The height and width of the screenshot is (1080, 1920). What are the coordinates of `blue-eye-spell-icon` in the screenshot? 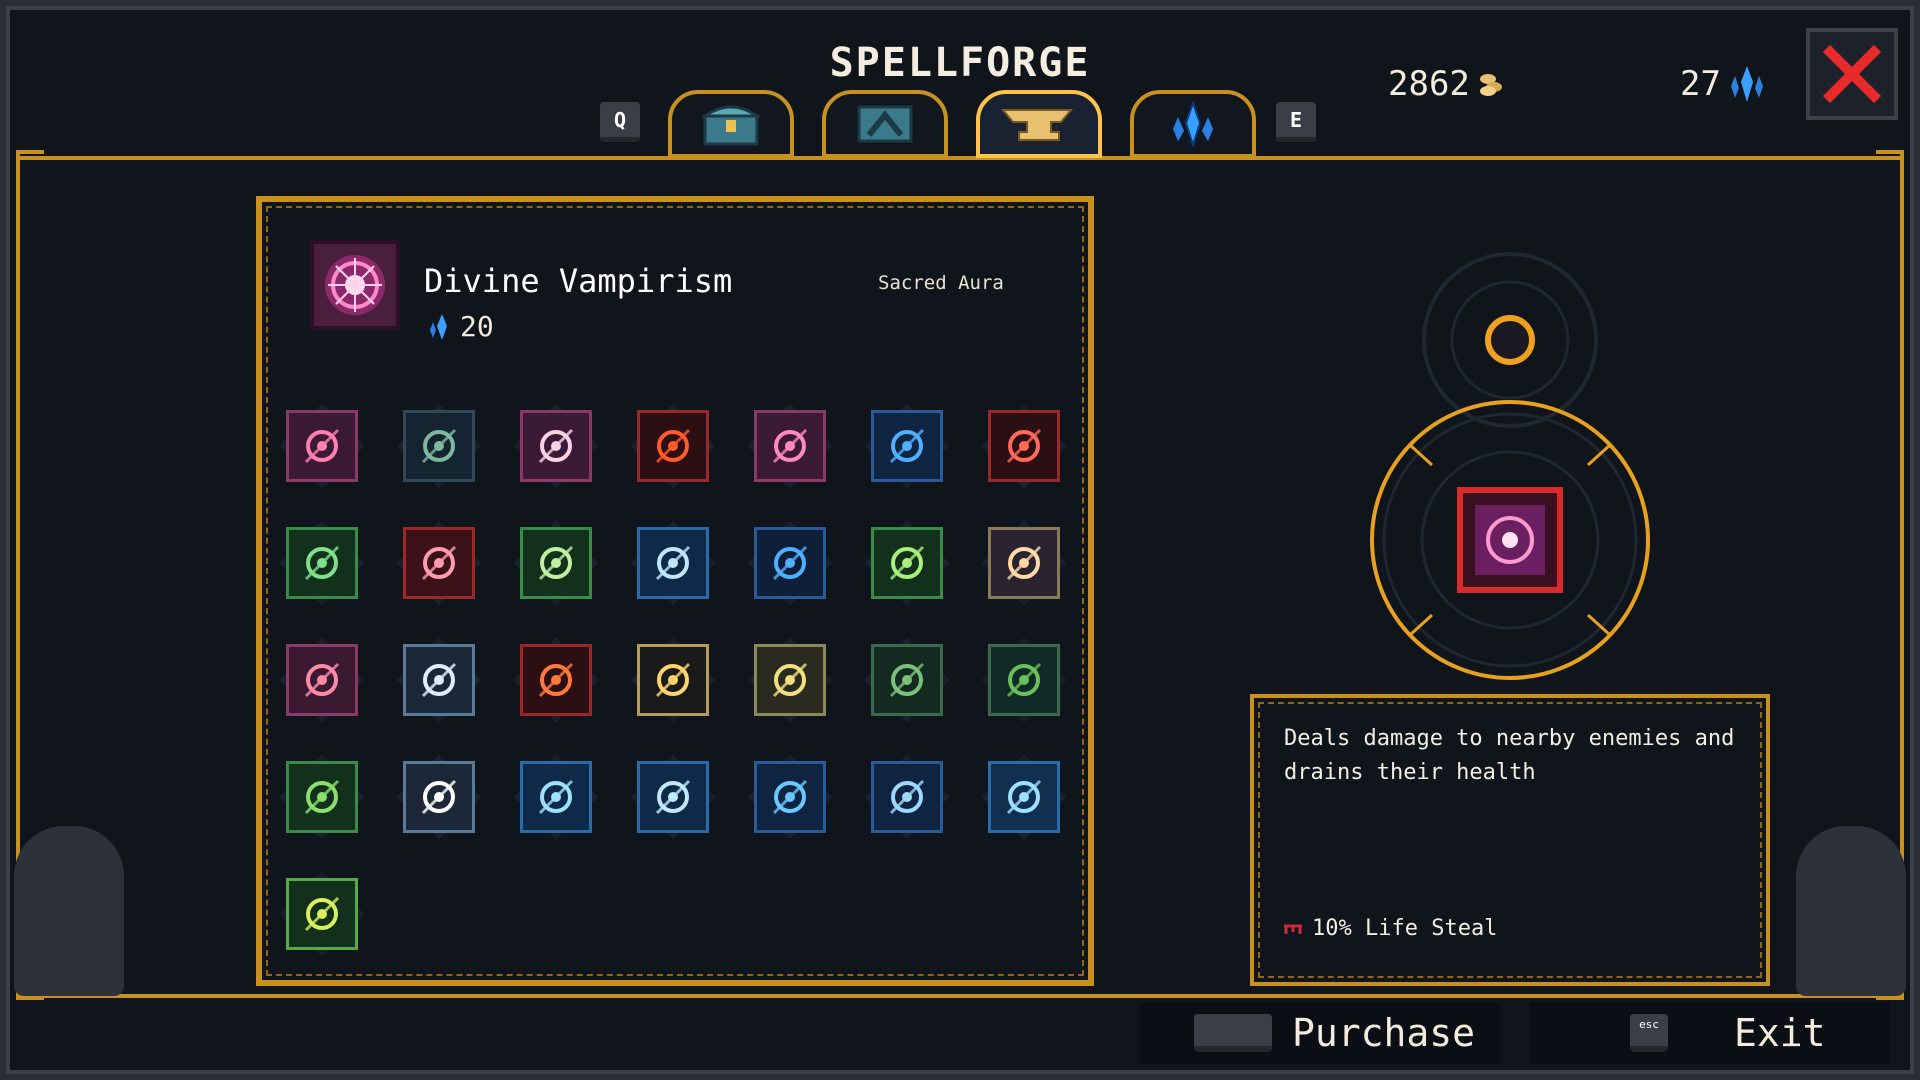 It's located at (790, 563).